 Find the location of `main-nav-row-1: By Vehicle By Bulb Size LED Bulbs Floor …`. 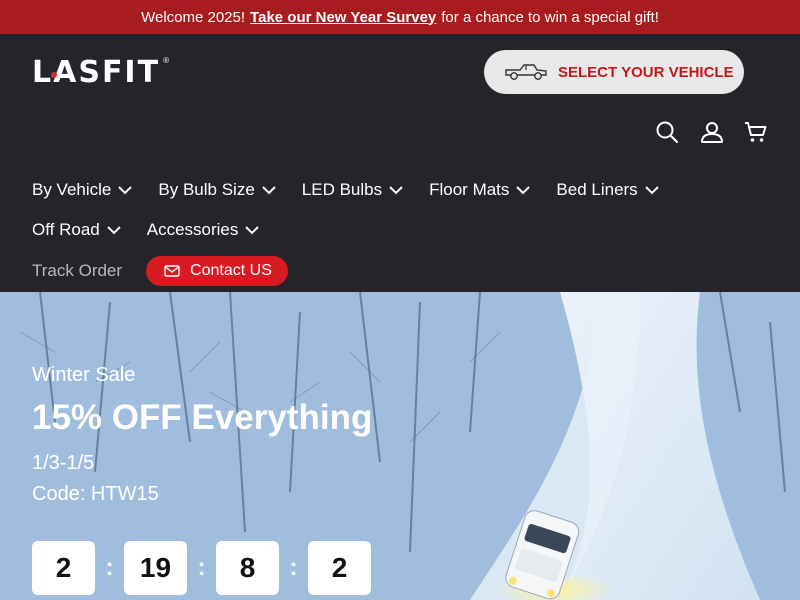

main-nav-row-1: By Vehicle By Bulb Size LED Bulbs Floor … is located at coordinates (358, 190).